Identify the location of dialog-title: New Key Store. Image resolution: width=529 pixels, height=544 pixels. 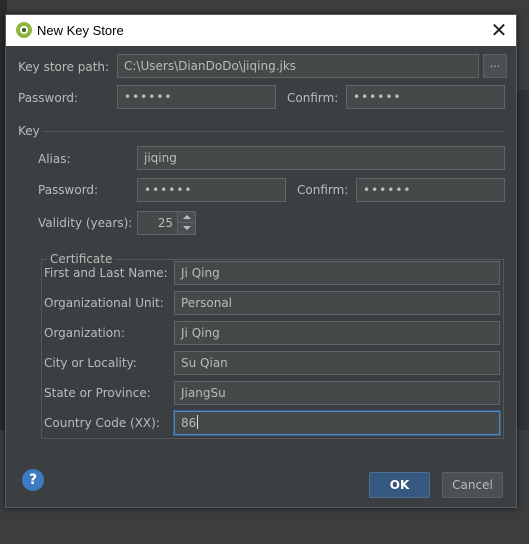
(80, 30).